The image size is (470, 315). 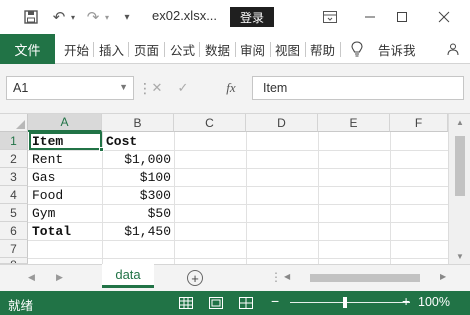 I want to click on scroll-up-icon: ▲, so click(x=459, y=122).